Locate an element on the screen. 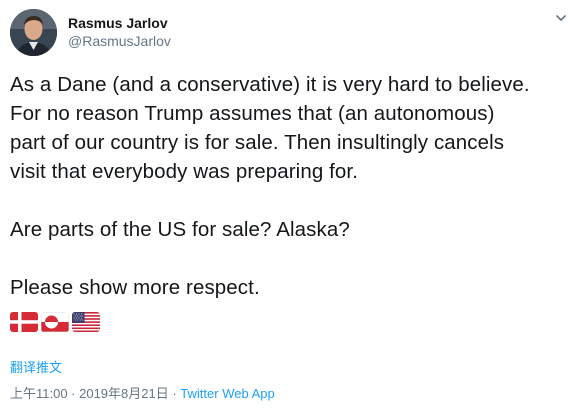 This screenshot has width=581, height=412. greenland-flag-emoji-icon is located at coordinates (55, 322).